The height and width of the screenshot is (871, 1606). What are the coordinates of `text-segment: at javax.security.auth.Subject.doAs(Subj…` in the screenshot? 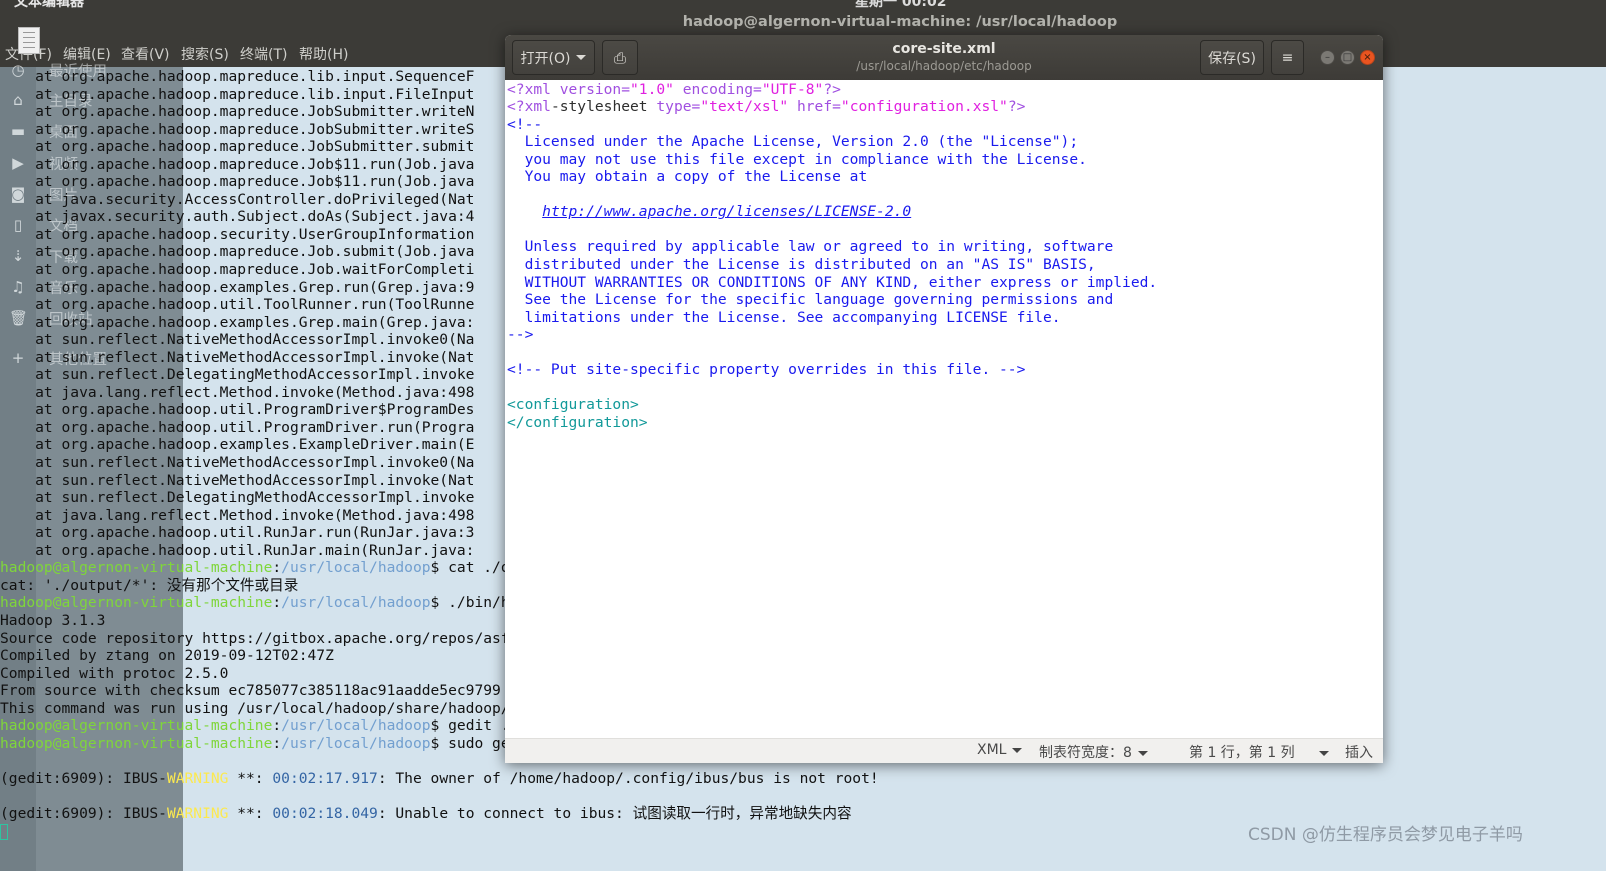 It's located at (237, 217).